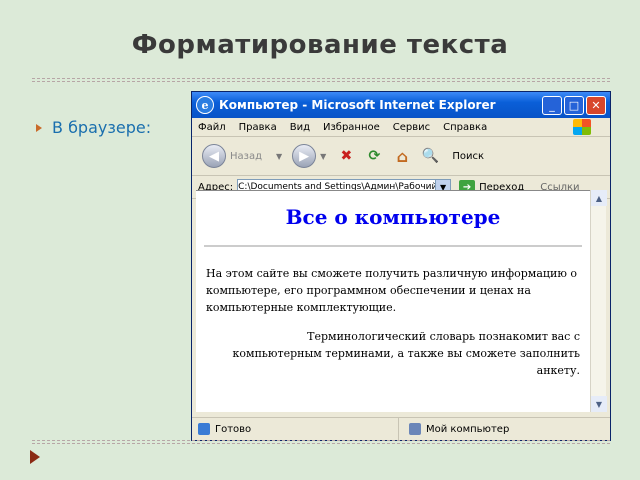 Image resolution: width=640 pixels, height=480 pixels. I want to click on home-icon: ⌂, so click(402, 156).